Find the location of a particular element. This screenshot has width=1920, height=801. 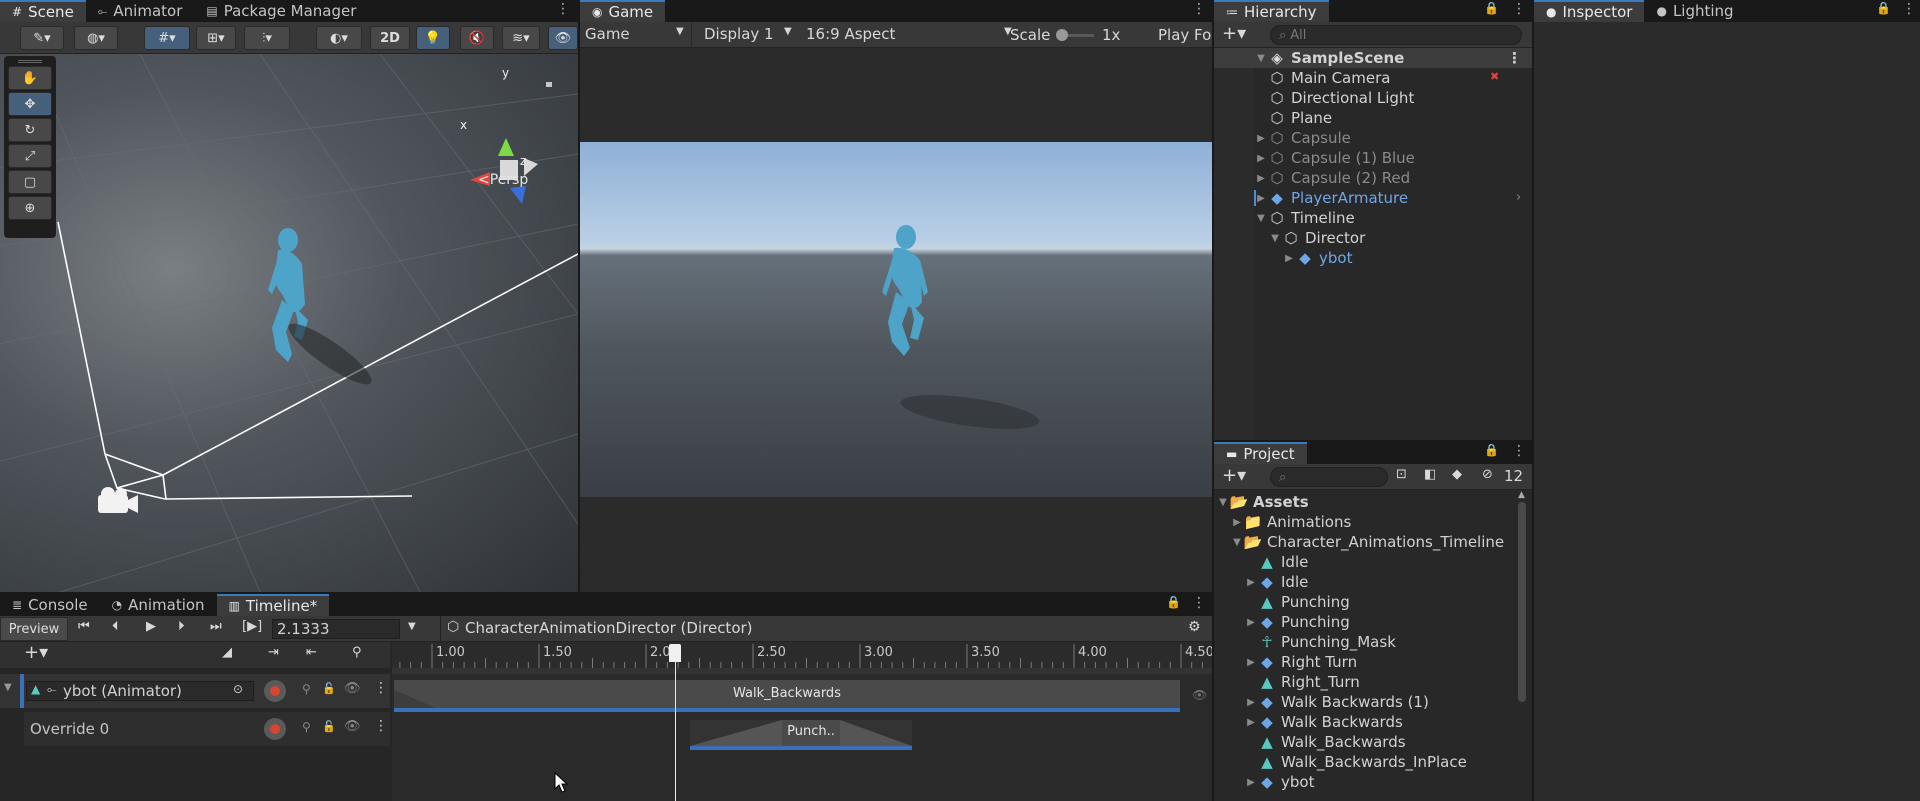

hierarchy-item-capsule-blue: ▶ ⬡ Capsule (1) Blue is located at coordinates (1334, 158).